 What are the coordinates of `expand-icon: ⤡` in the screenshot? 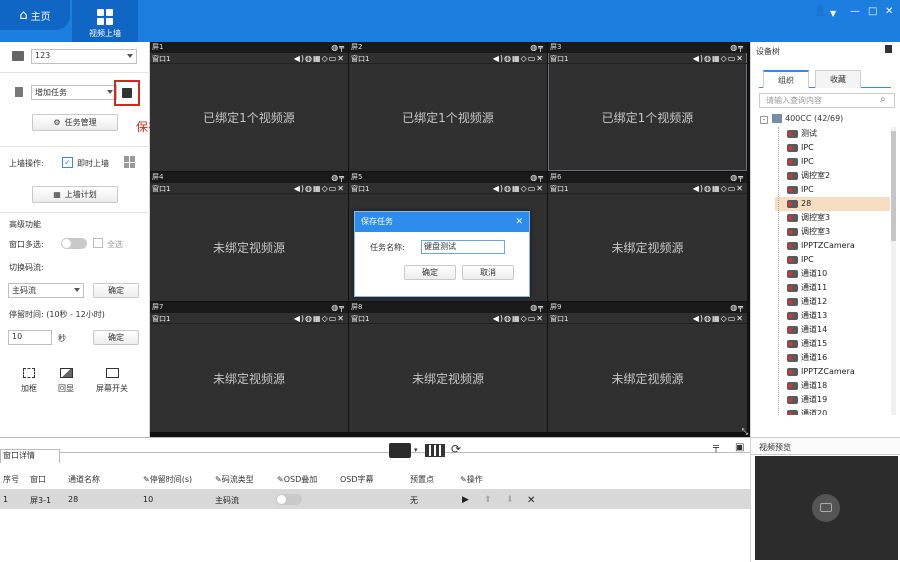 It's located at (745, 432).